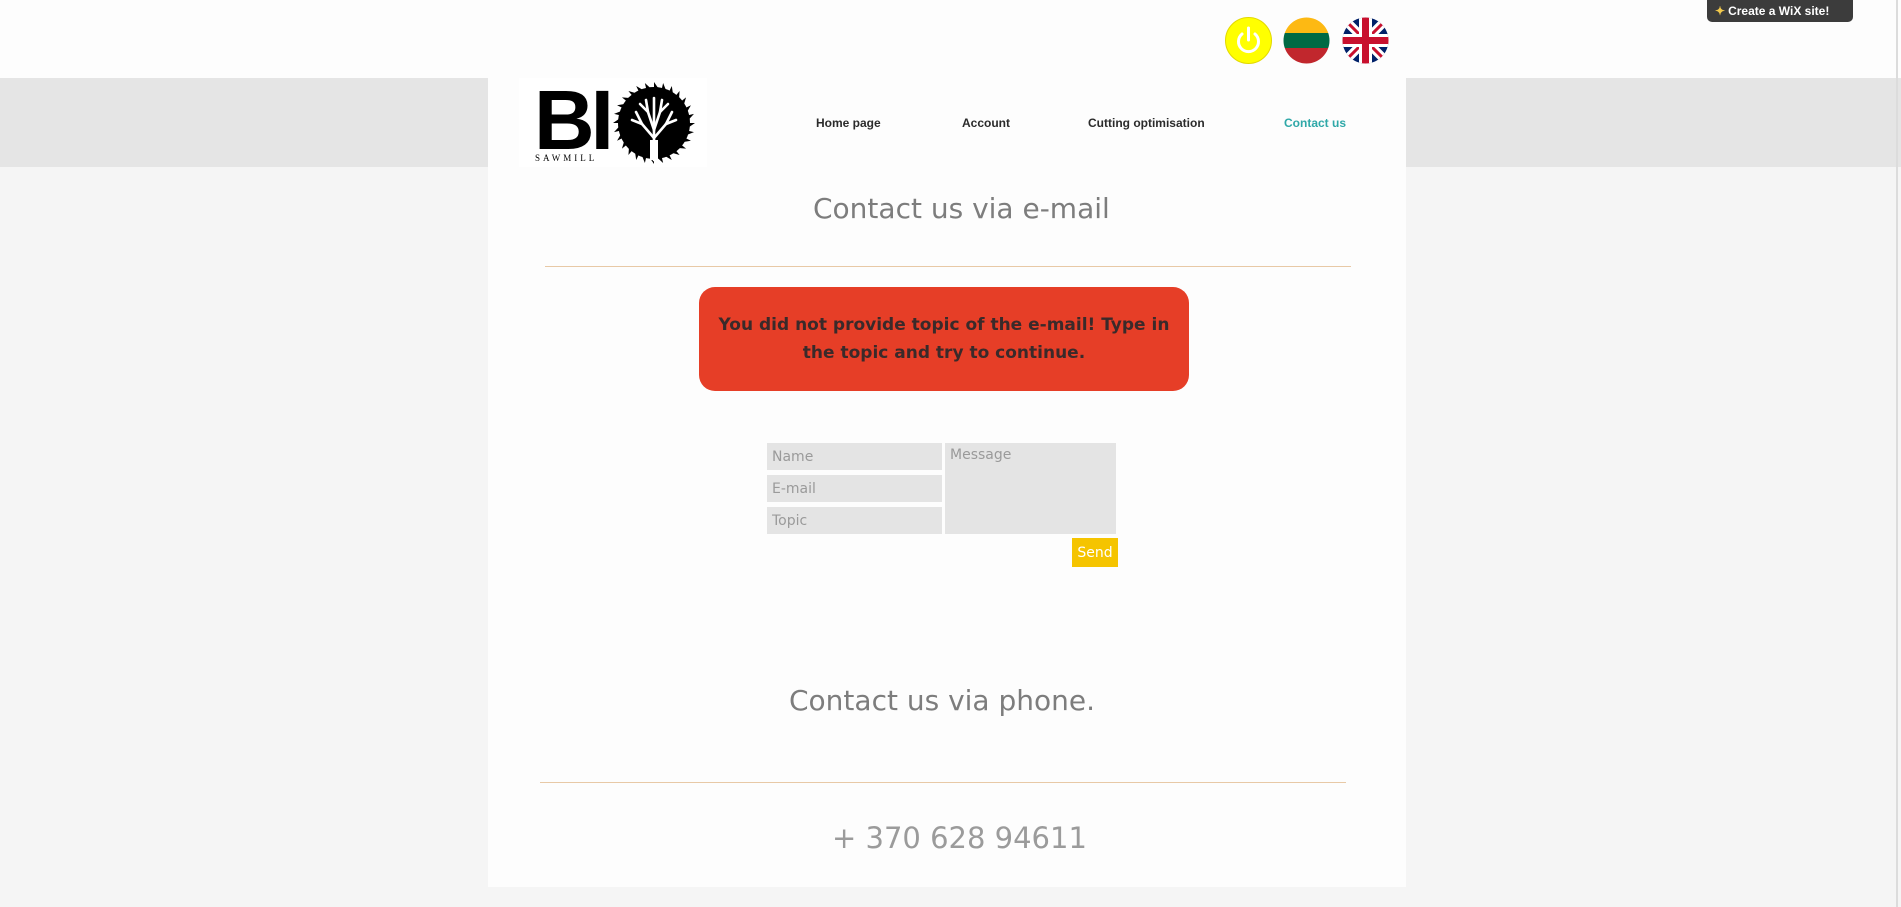 The height and width of the screenshot is (907, 1901). Describe the element at coordinates (959, 838) in the screenshot. I see `phone-number: + 370 628 94611` at that location.